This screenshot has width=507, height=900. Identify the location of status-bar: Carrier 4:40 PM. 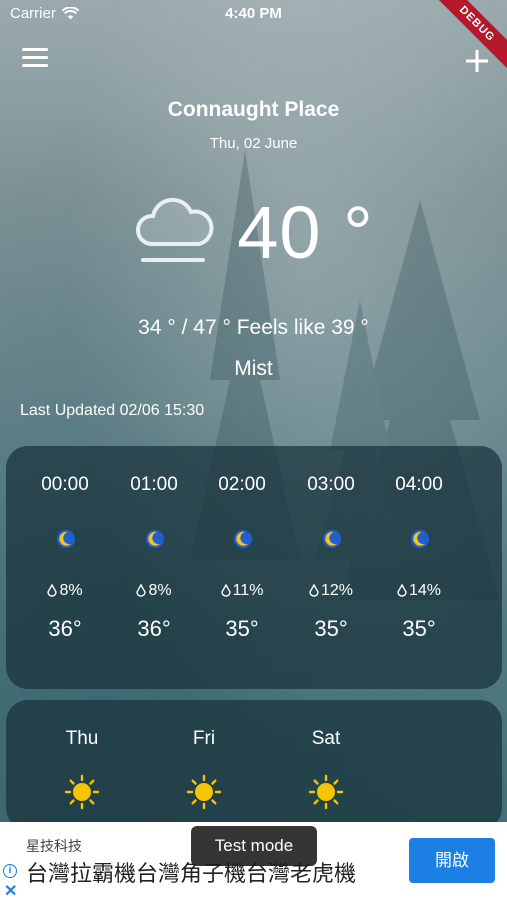
(253, 14).